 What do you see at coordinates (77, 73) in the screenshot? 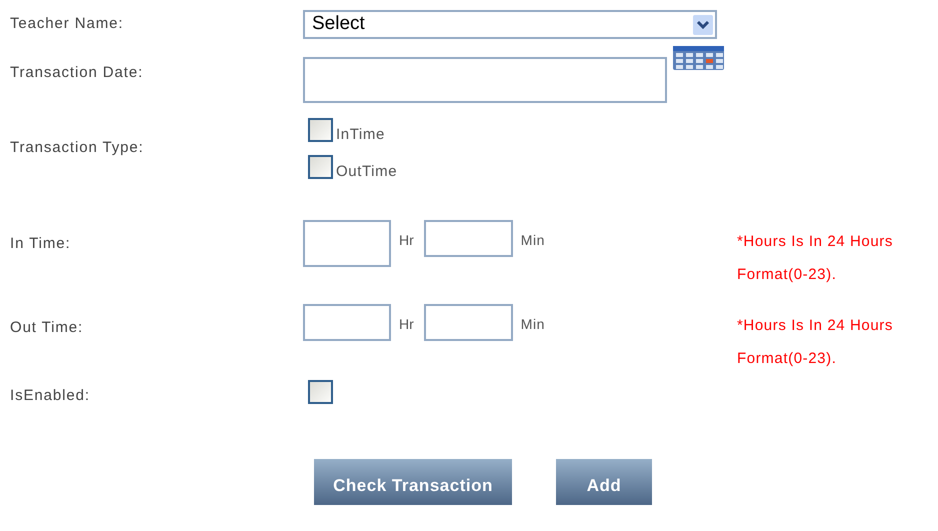
I see `field-label: Transaction Date:` at bounding box center [77, 73].